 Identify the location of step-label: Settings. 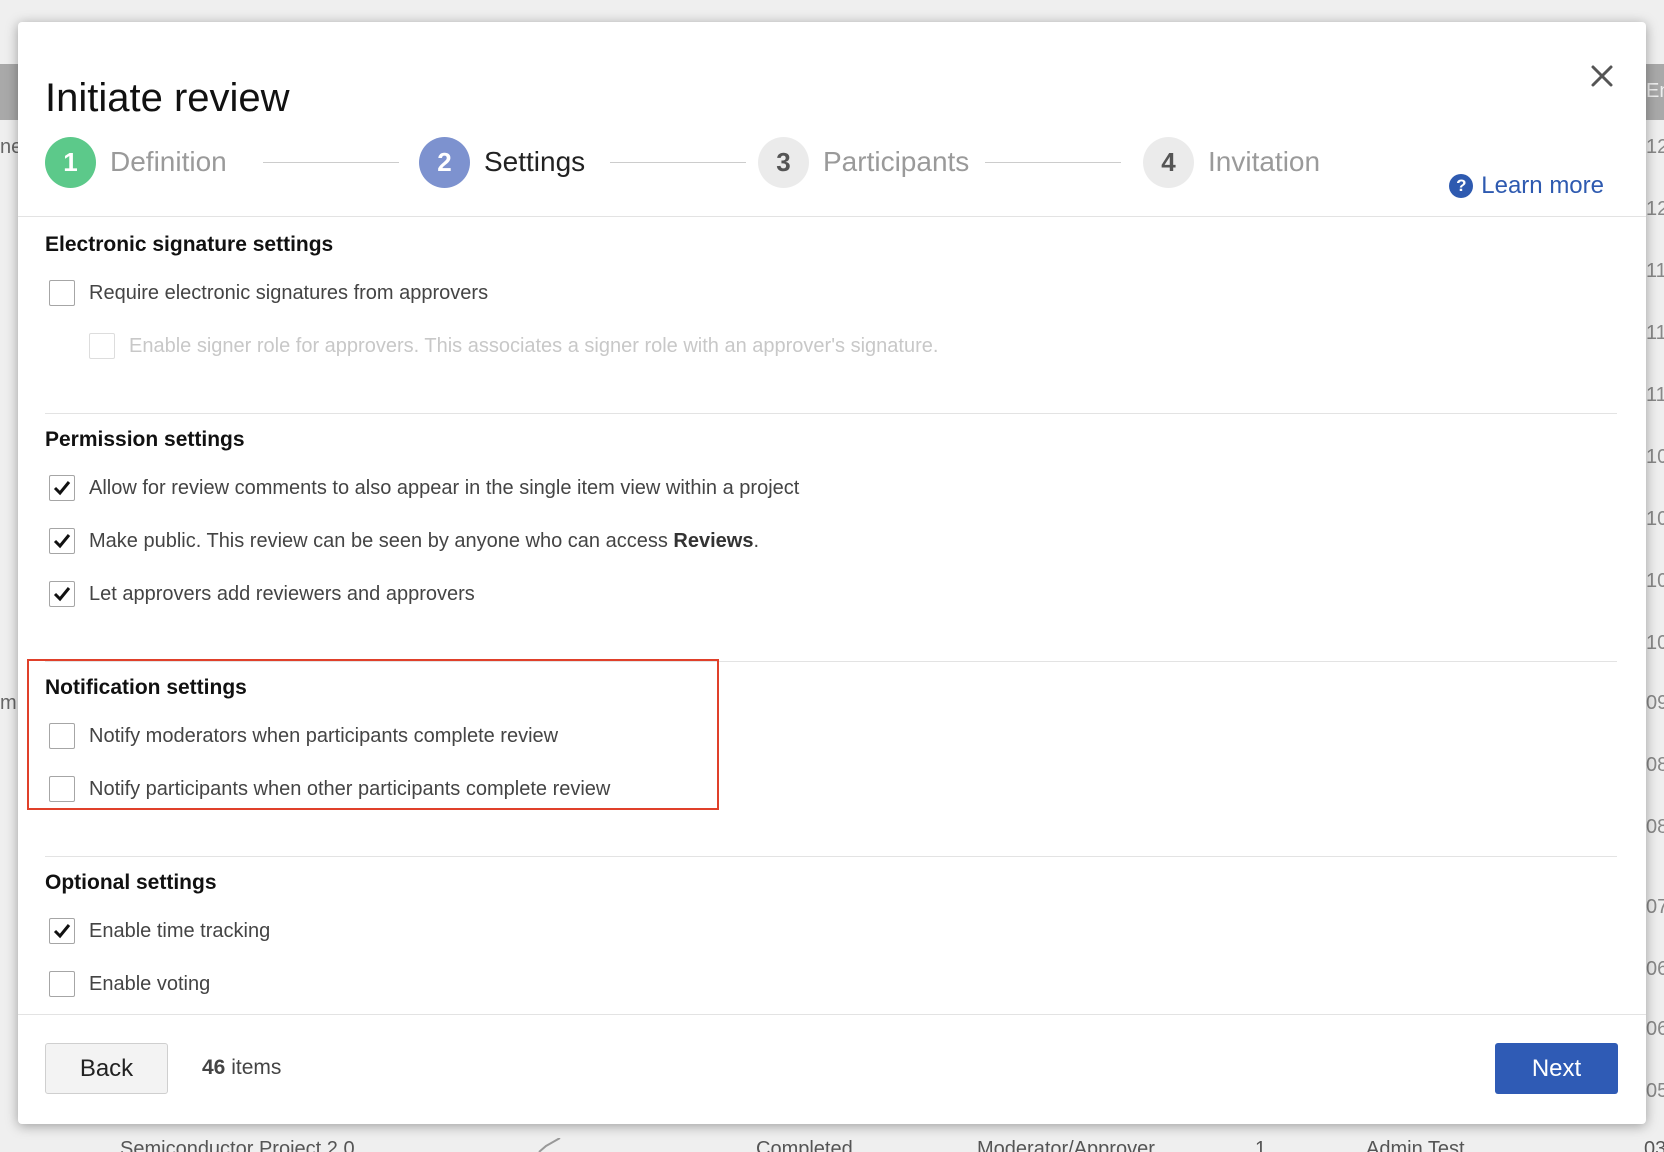
(535, 161).